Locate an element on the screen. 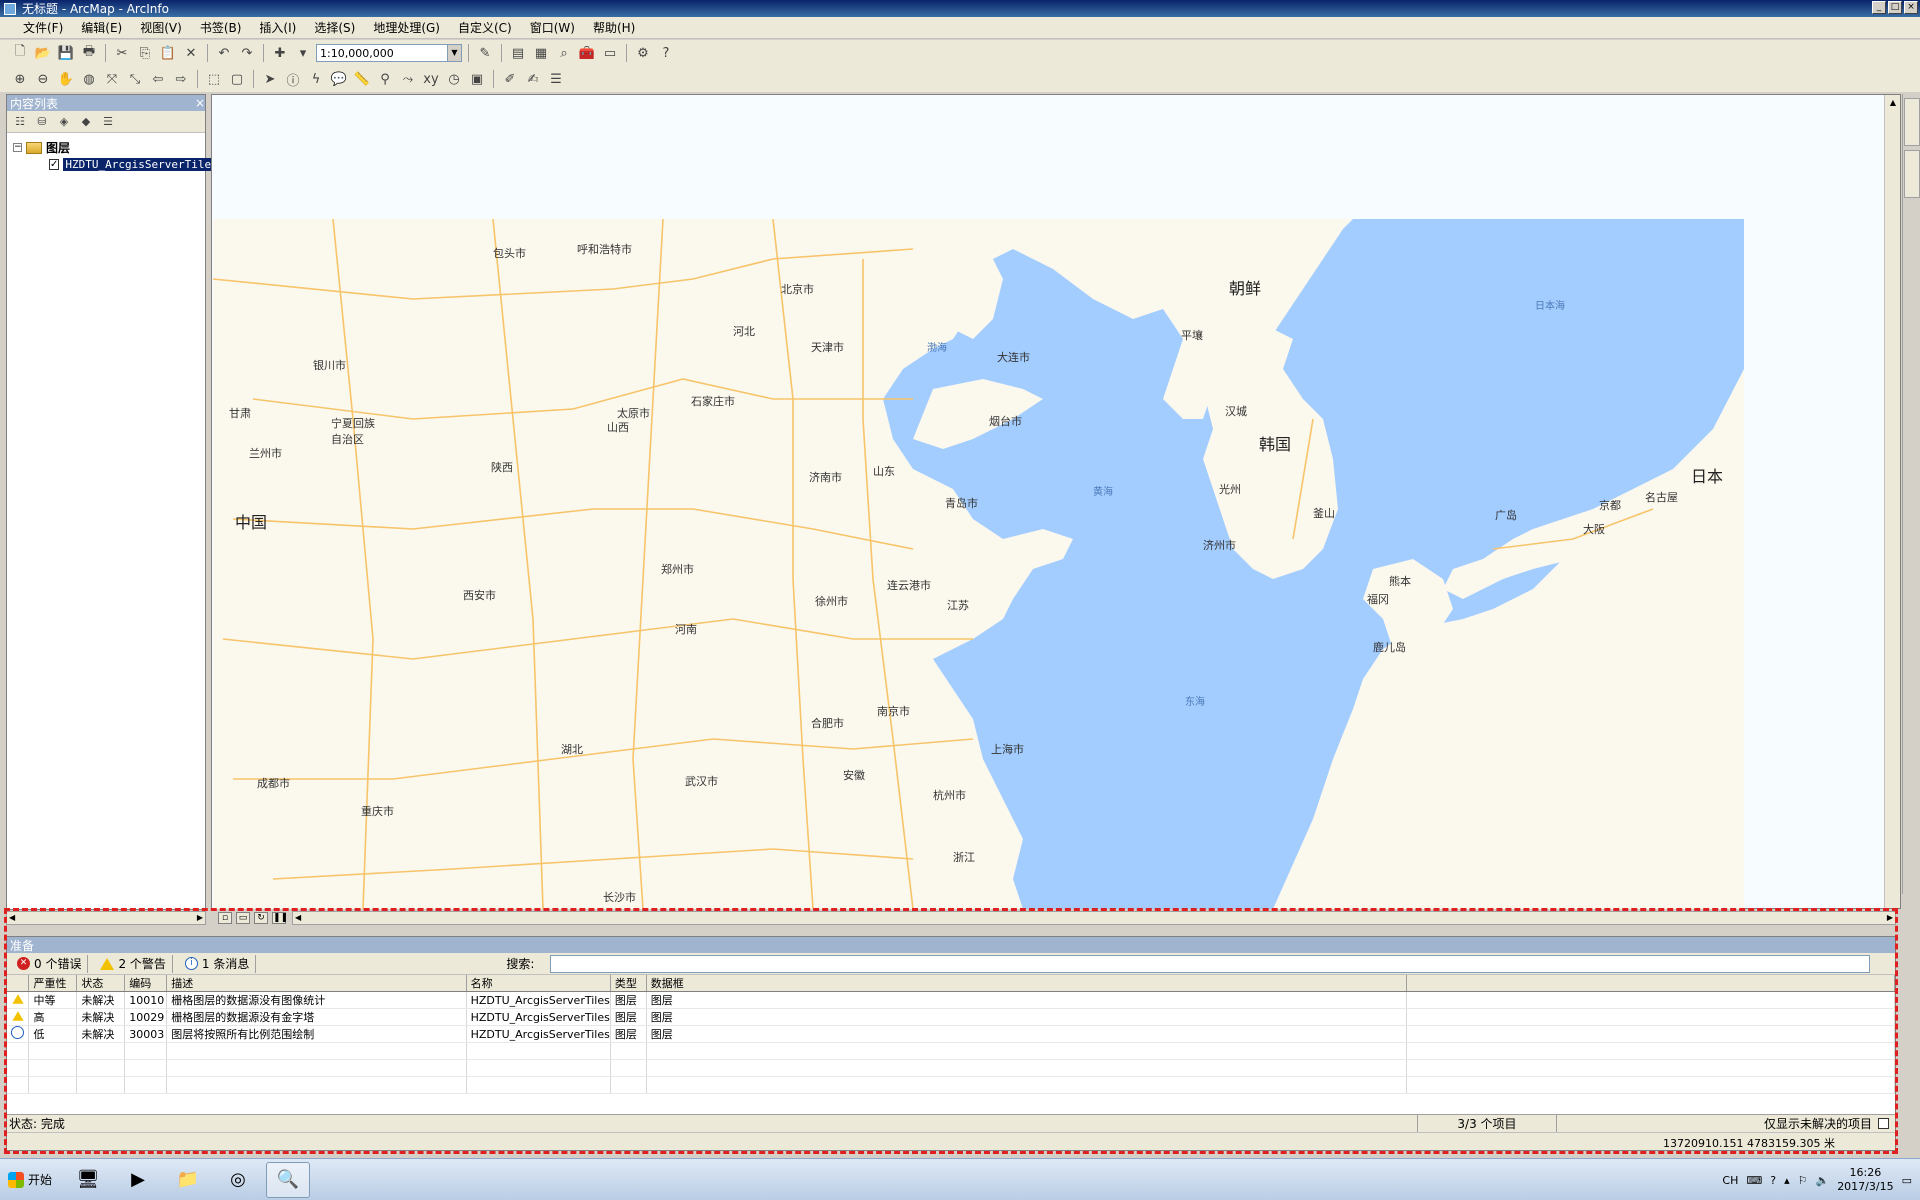 The image size is (1920, 1200). back-arrow-icon: ⇦ is located at coordinates (158, 79).